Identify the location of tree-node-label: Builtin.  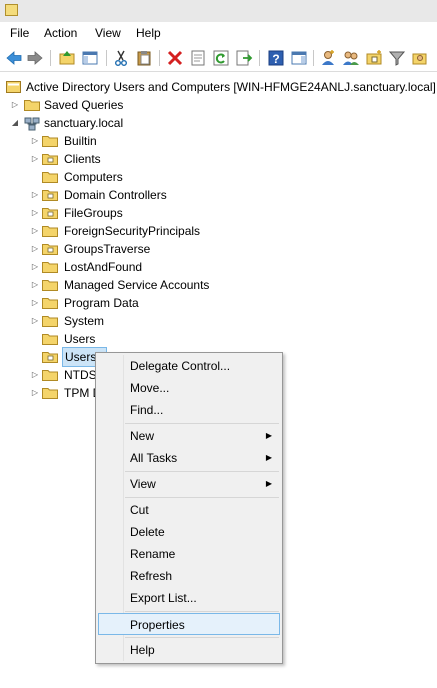
(80, 141).